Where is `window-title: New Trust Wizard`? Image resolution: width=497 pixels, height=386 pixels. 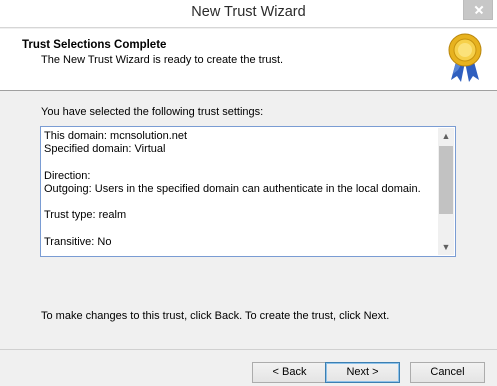
window-title: New Trust Wizard is located at coordinates (248, 12).